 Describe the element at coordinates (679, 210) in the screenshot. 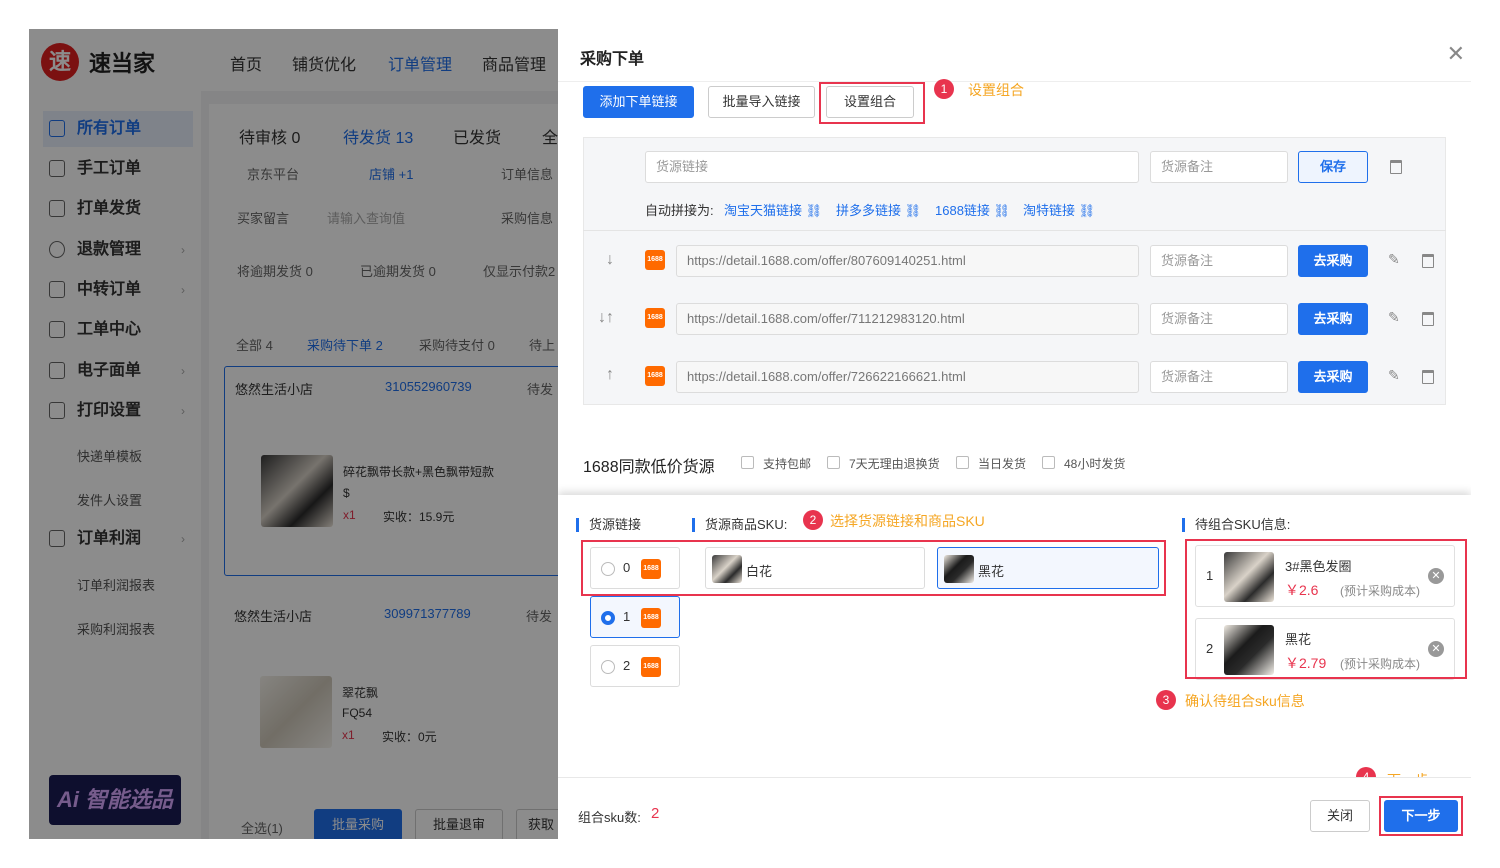

I see `auto-join-label: 自动拼接为:` at that location.